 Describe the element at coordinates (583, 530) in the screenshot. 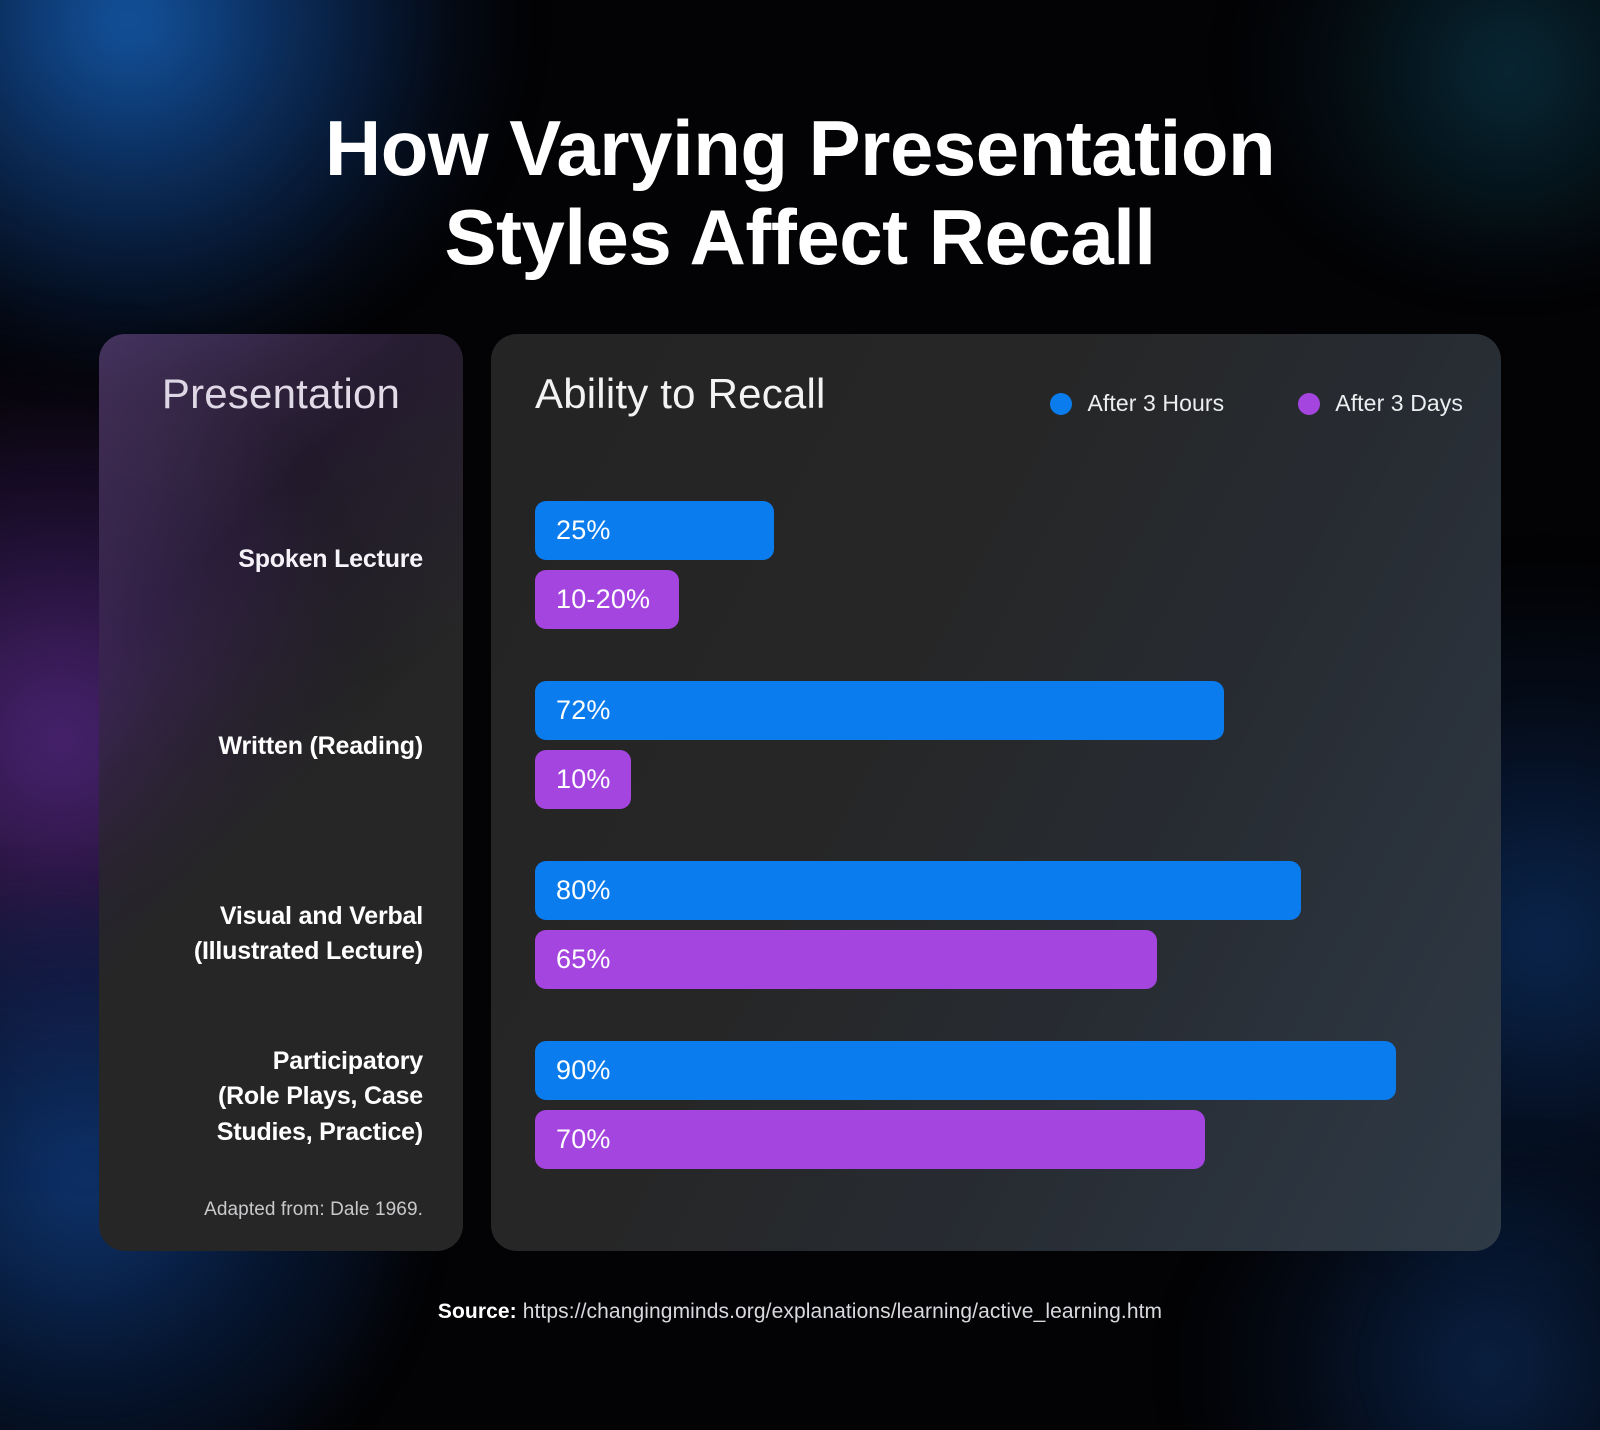

I see `bar-value-label: 25%` at that location.